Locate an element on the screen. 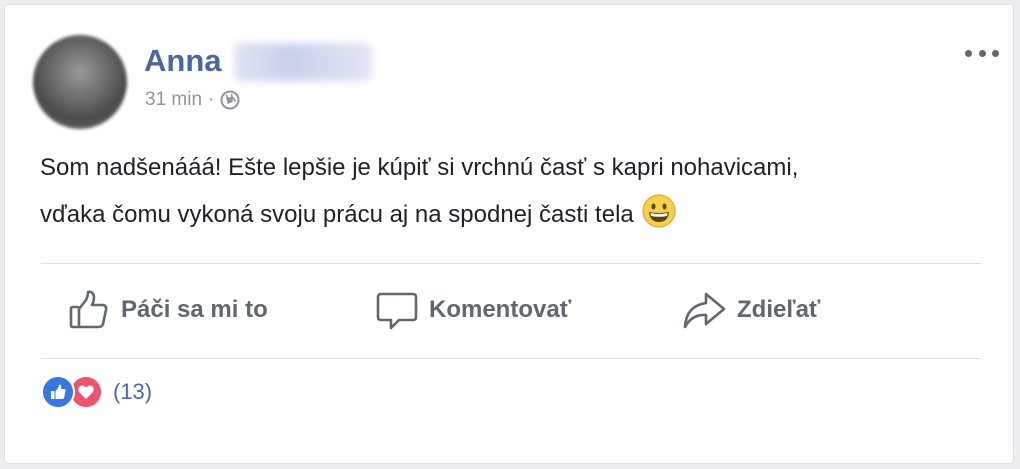  author-surname-blurred is located at coordinates (303, 62).